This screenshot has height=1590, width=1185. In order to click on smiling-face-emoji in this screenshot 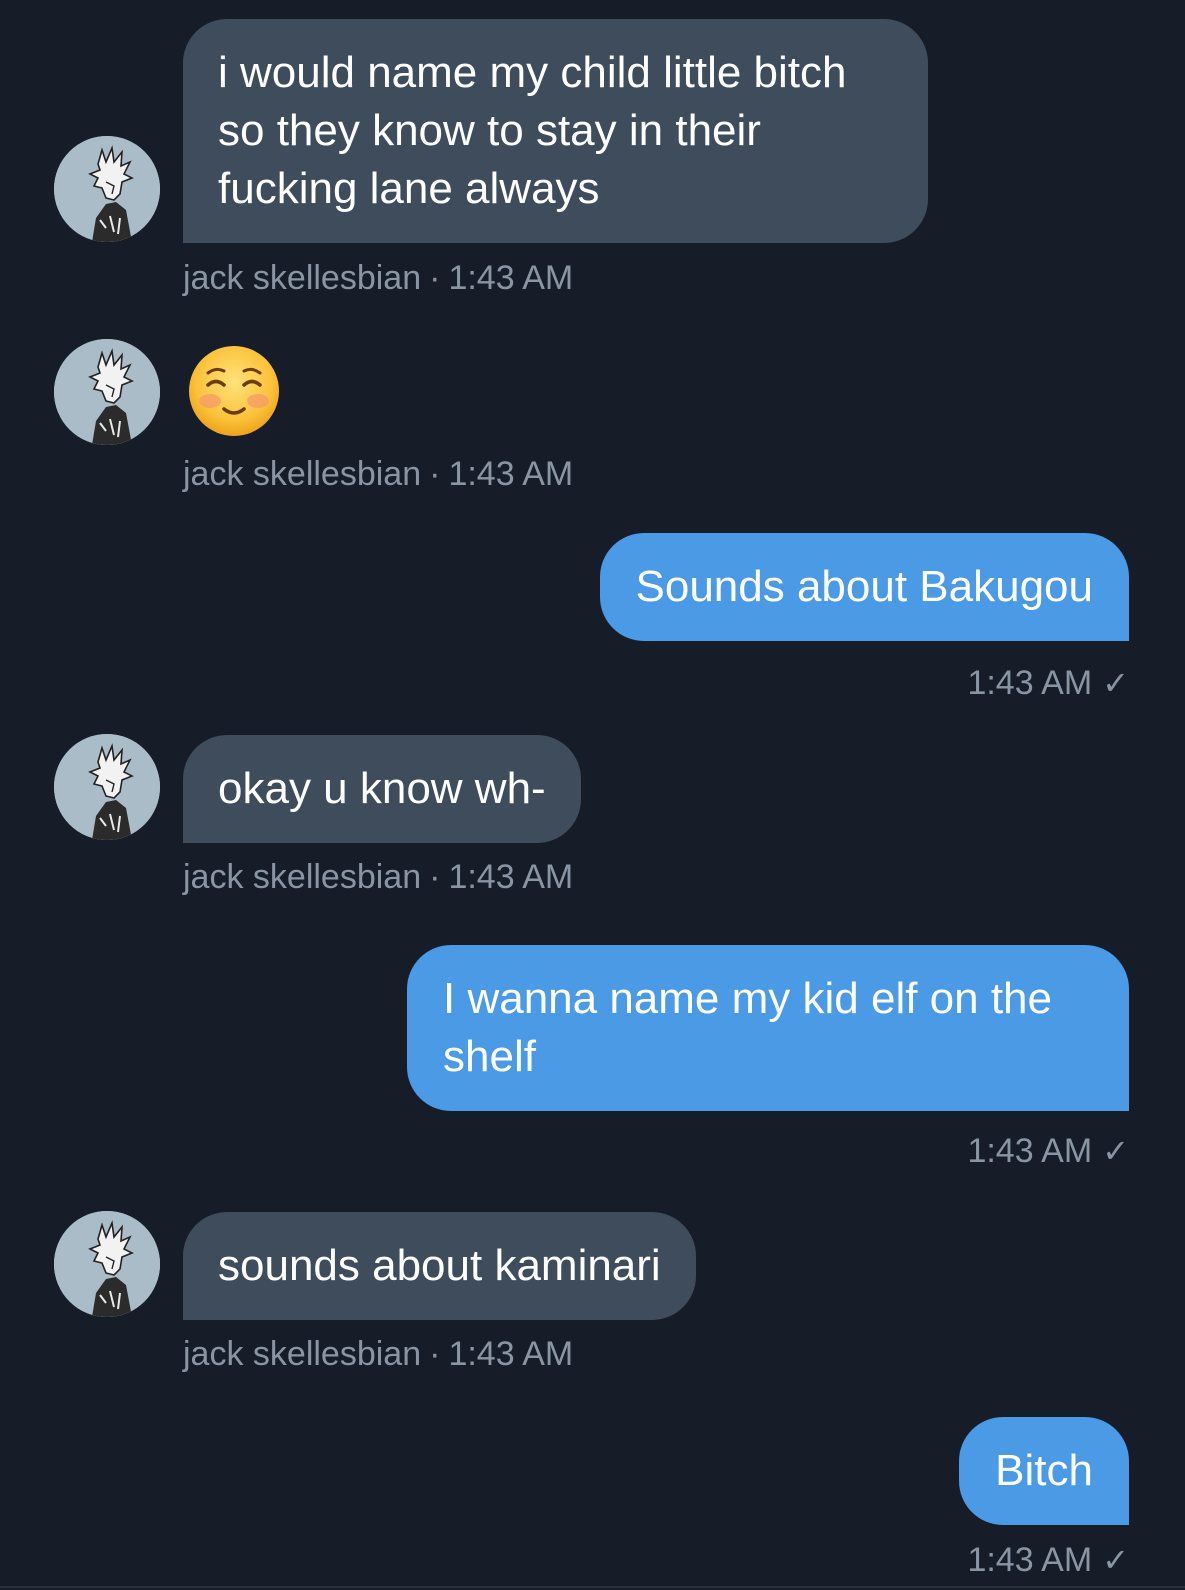, I will do `click(234, 391)`.